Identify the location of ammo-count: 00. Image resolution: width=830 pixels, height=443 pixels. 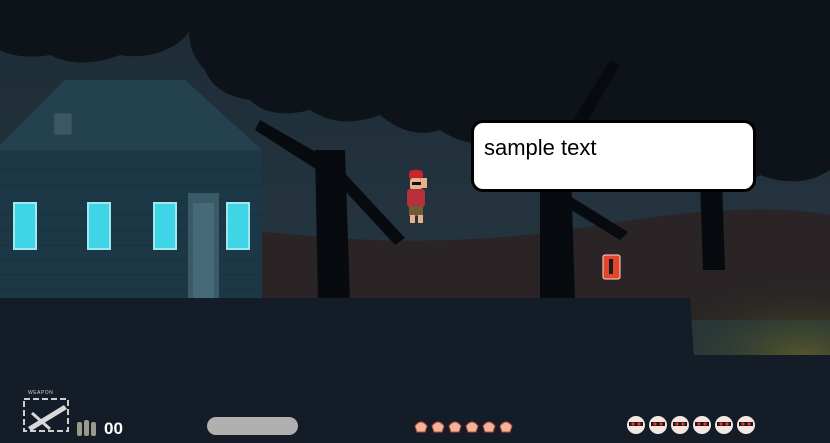
(113, 428).